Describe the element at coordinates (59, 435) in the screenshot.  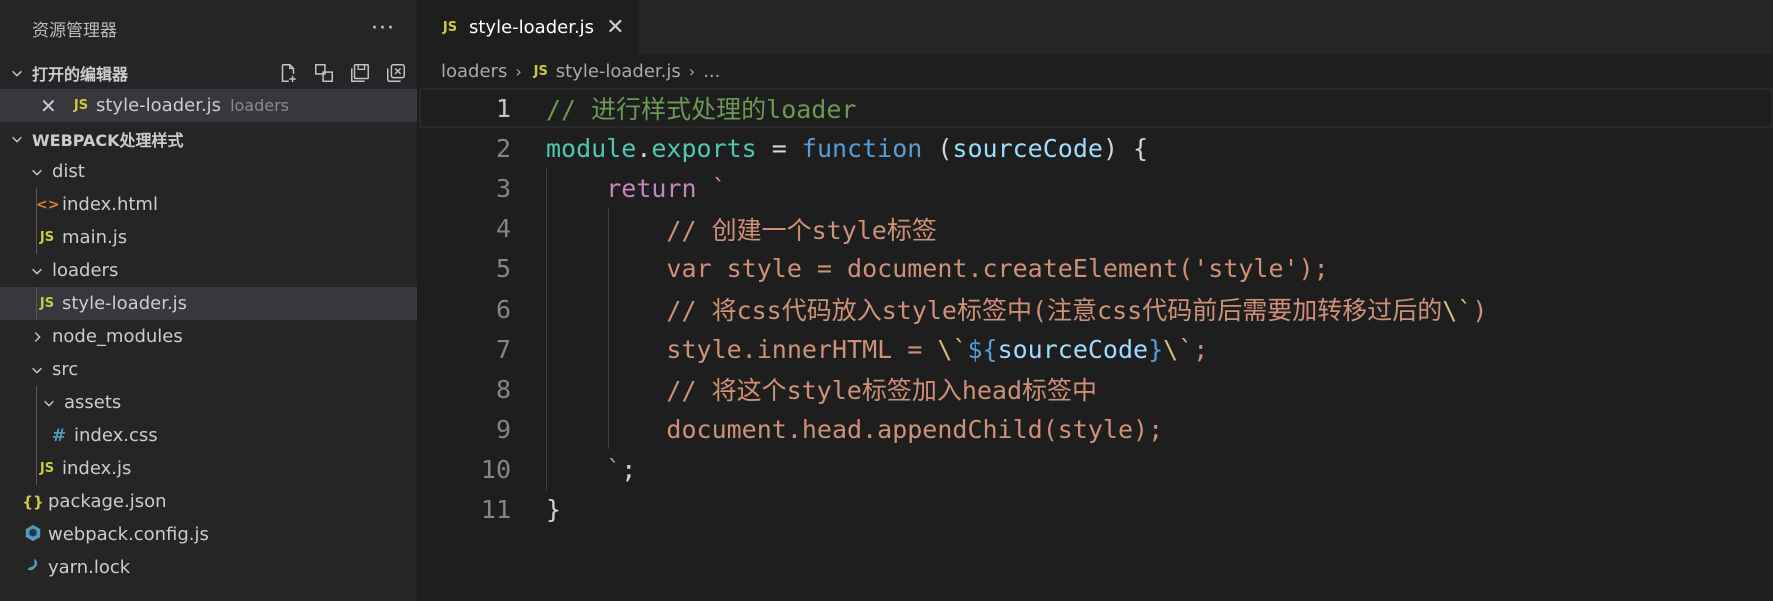
I see `css-file-icon: #` at that location.